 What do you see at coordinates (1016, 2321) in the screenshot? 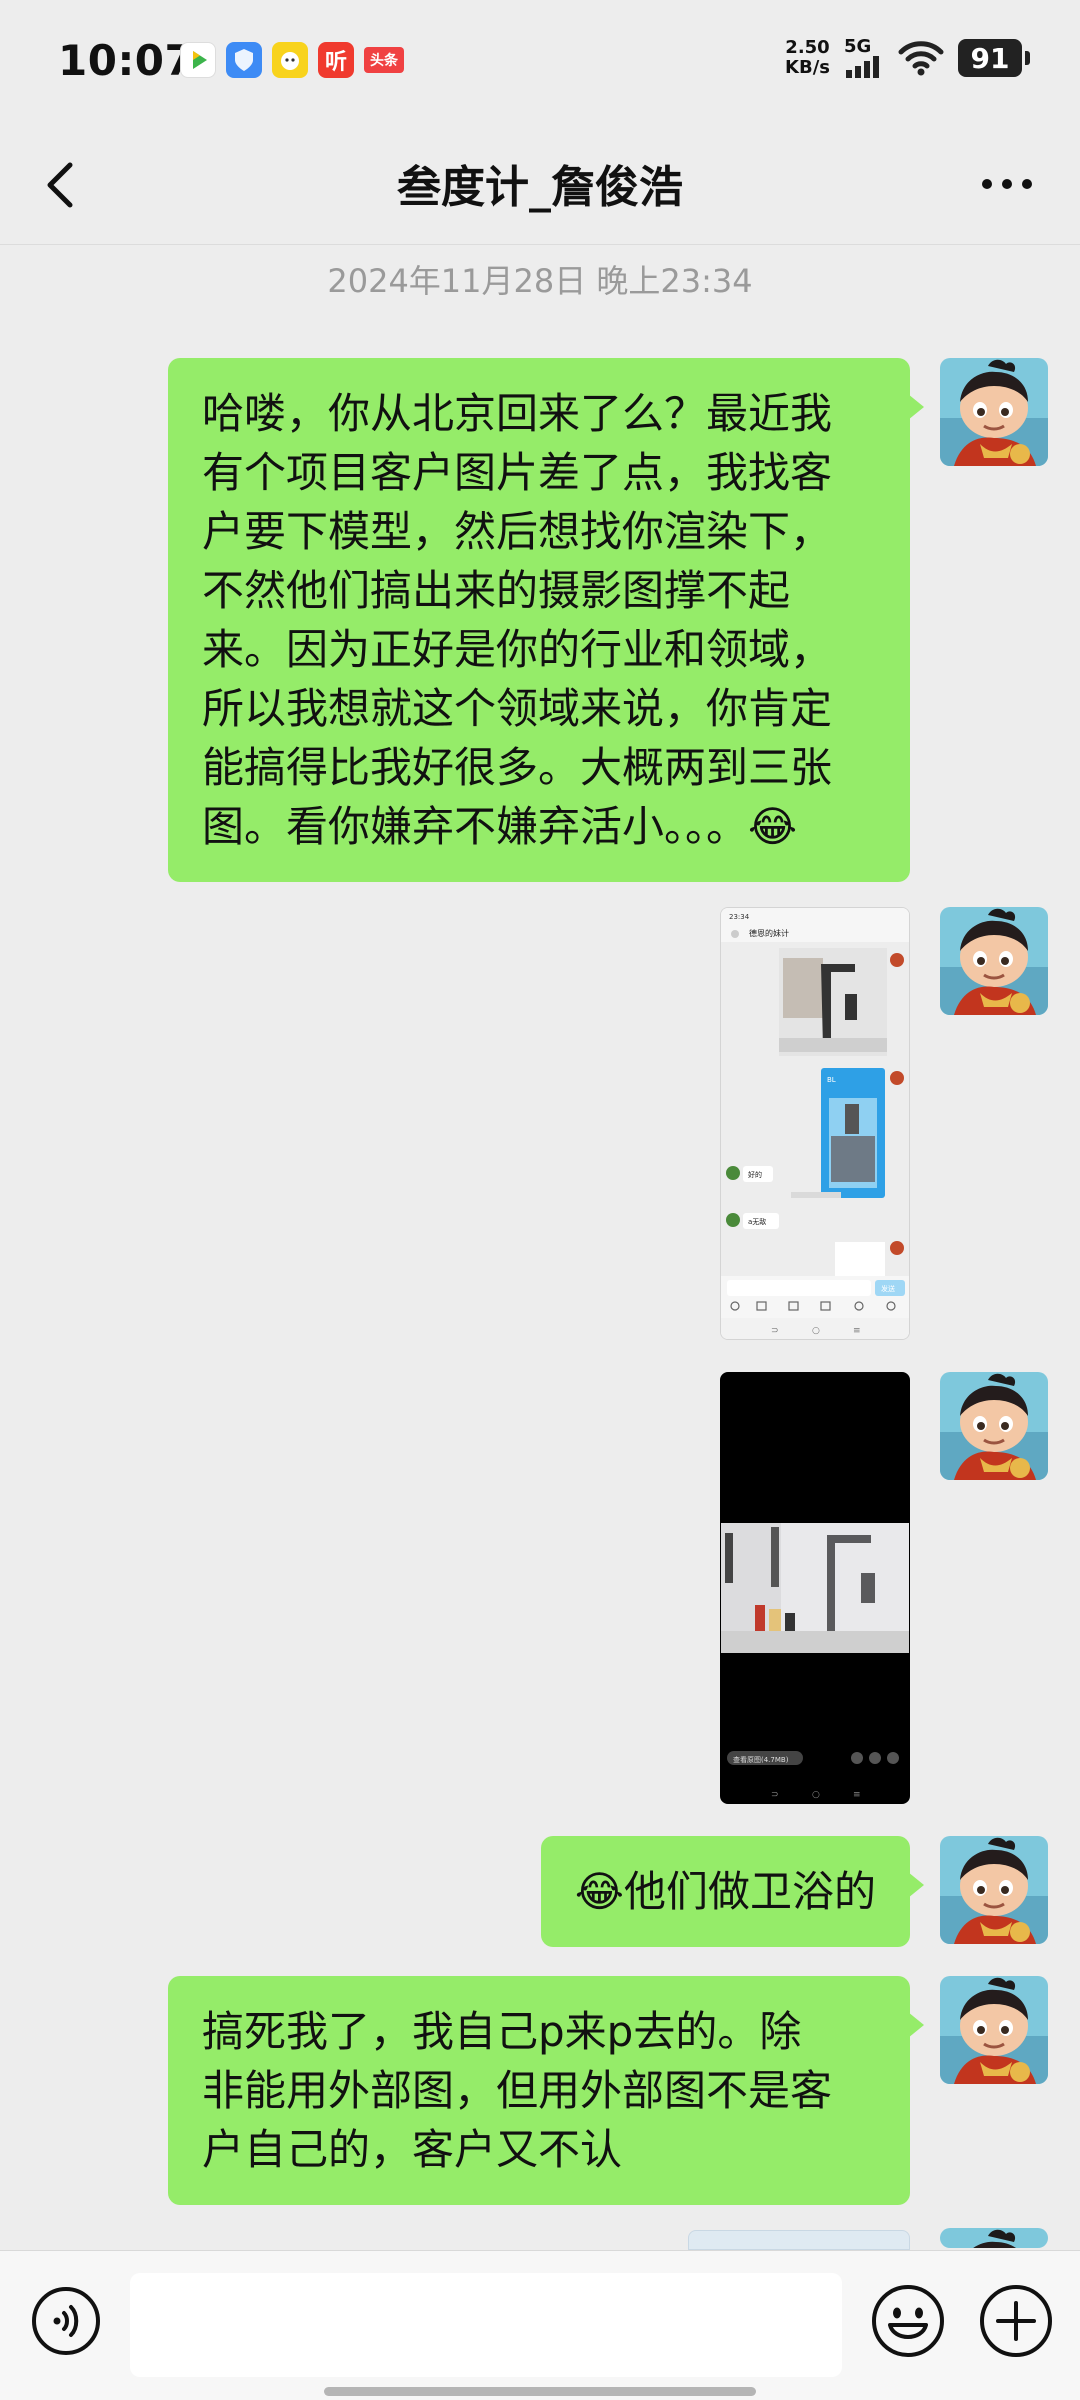
I see `plus-icon` at bounding box center [1016, 2321].